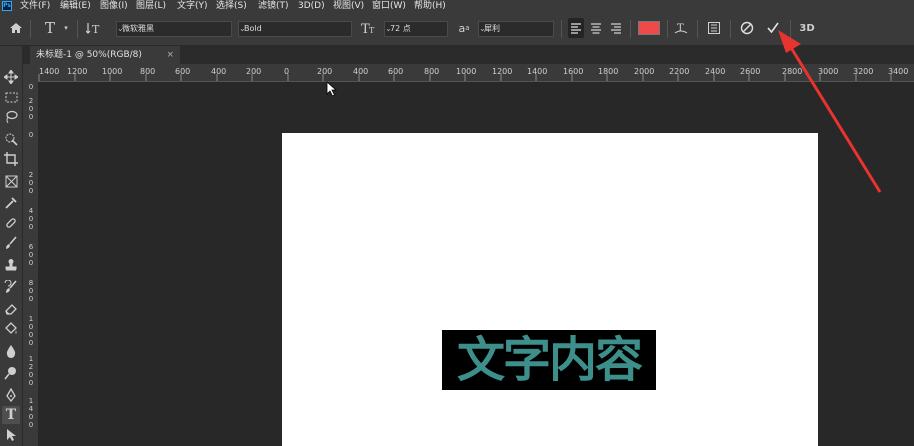 This screenshot has height=446, width=914. What do you see at coordinates (679, 71) in the screenshot?
I see `ruler-label: 2200` at bounding box center [679, 71].